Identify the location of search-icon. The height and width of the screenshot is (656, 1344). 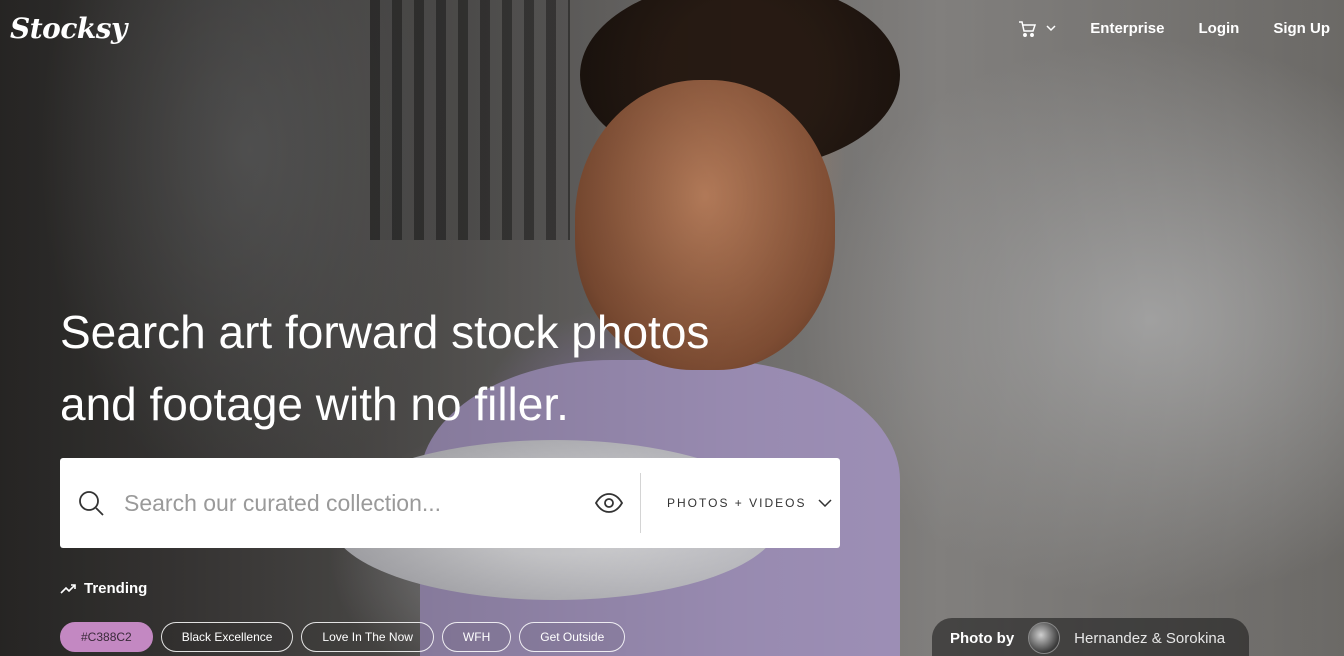
(91, 503).